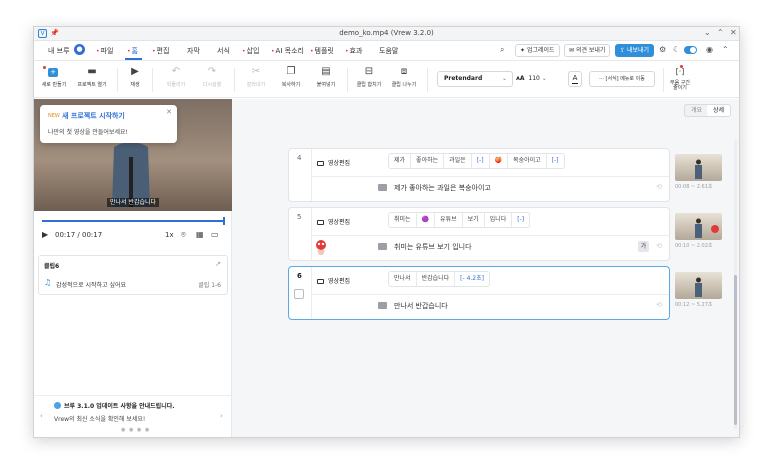  Describe the element at coordinates (169, 235) in the screenshot. I see `speed-button: 1x` at that location.